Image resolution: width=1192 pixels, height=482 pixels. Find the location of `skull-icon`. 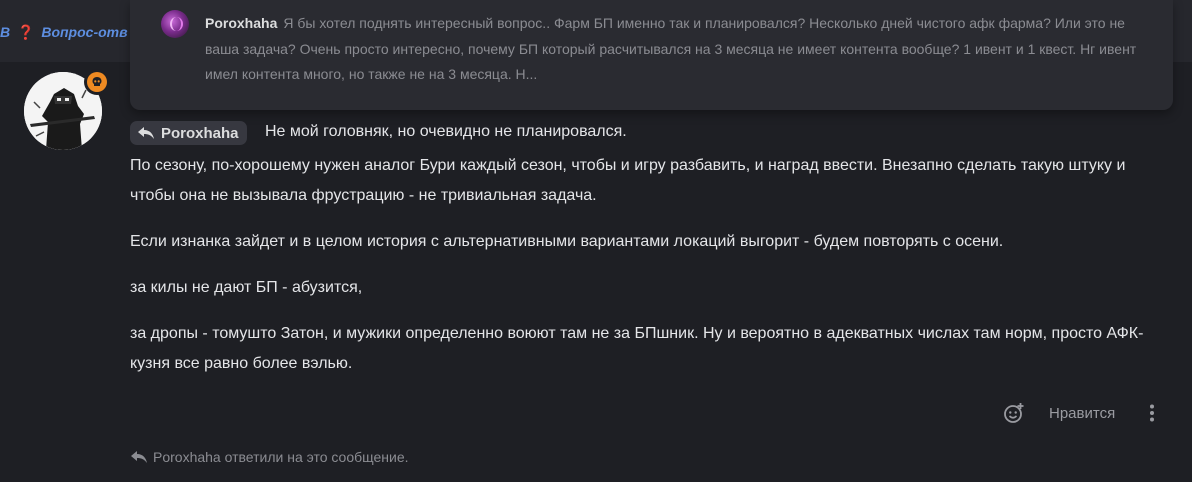

skull-icon is located at coordinates (97, 82).